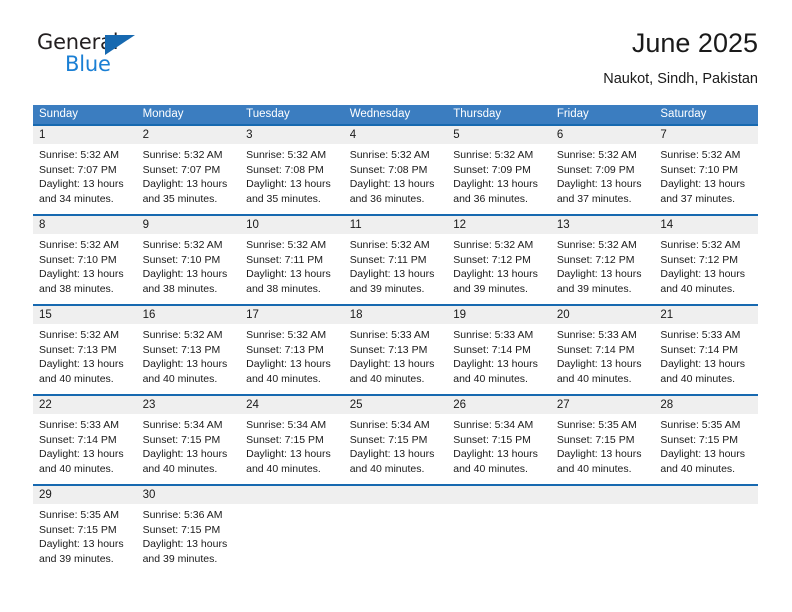 This screenshot has height=612, width=792. What do you see at coordinates (188, 135) in the screenshot?
I see `day-number: 2` at bounding box center [188, 135].